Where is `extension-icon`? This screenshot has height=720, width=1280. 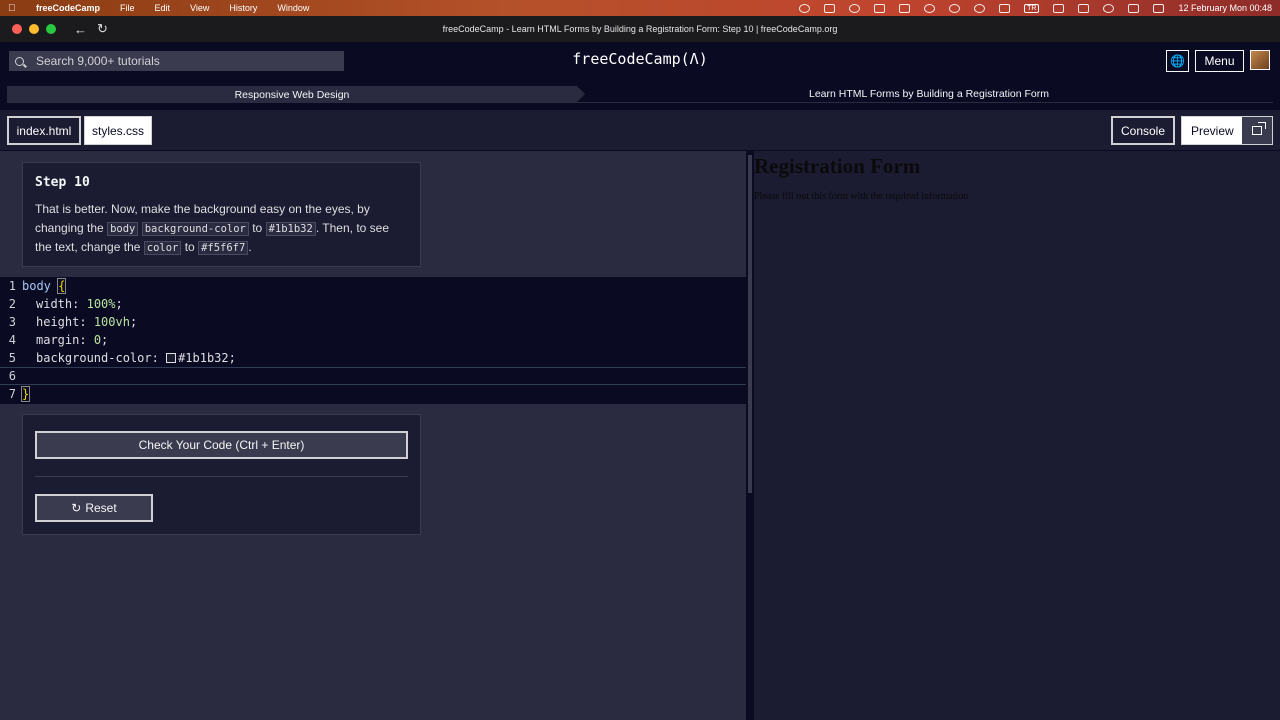 extension-icon is located at coordinates (830, 8).